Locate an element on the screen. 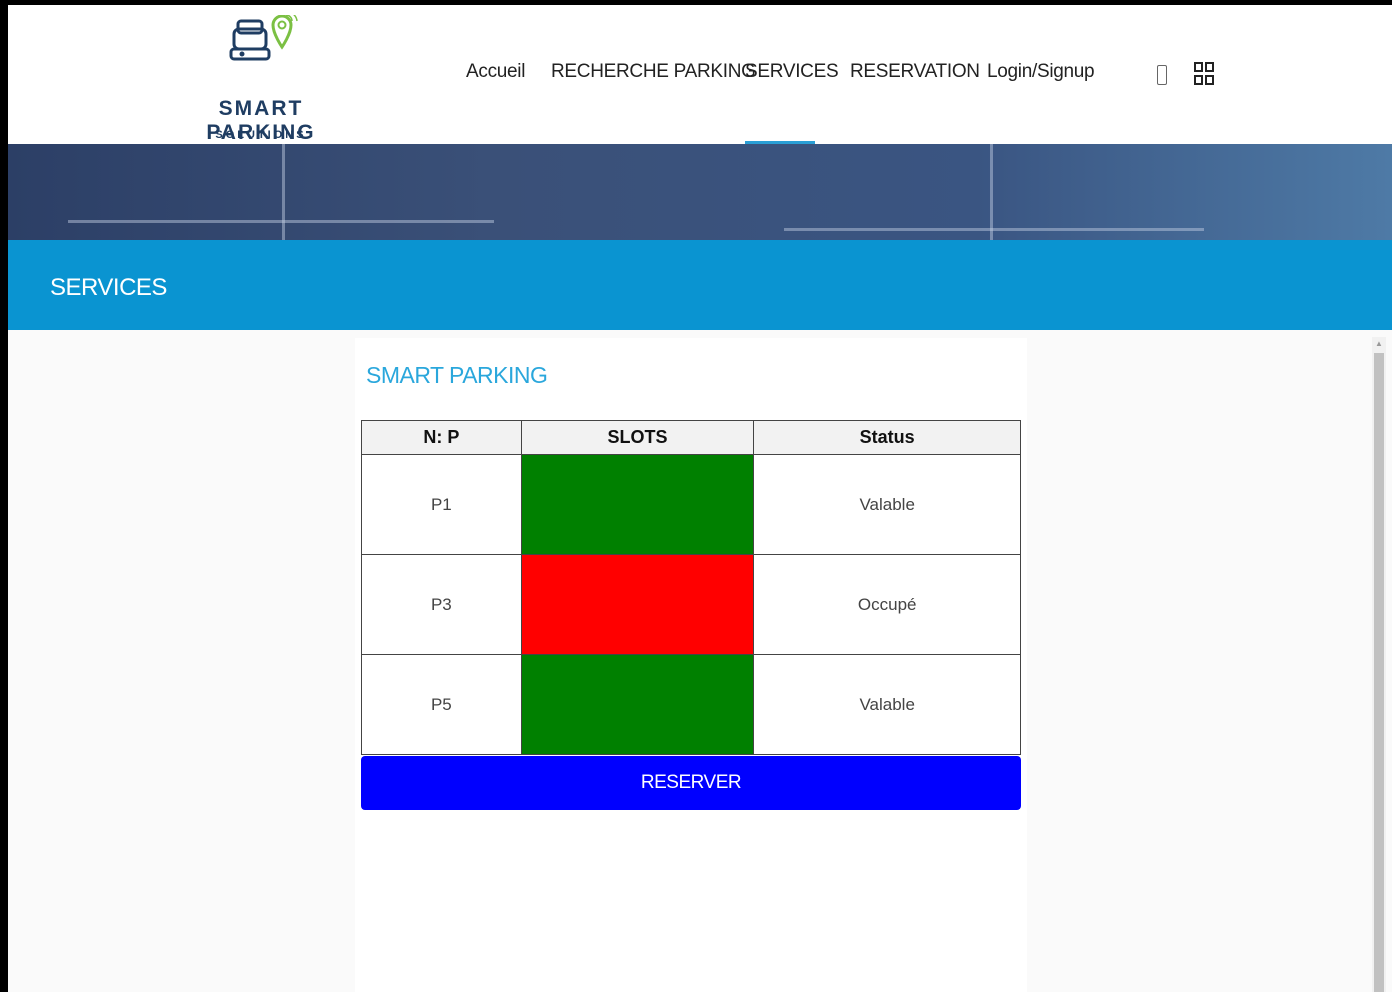 This screenshot has width=1392, height=992. brand-tagline: SOLUTIONS is located at coordinates (261, 135).